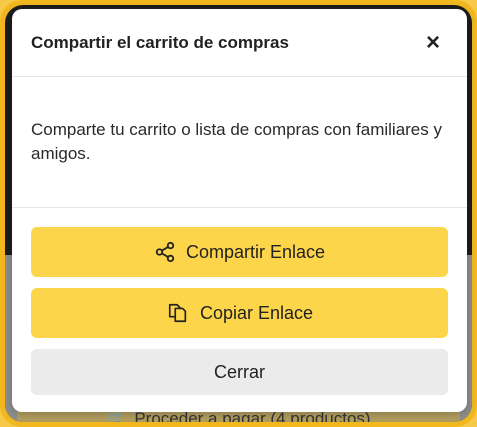  I want to click on share-link-button: Compartir Enlace, so click(239, 252).